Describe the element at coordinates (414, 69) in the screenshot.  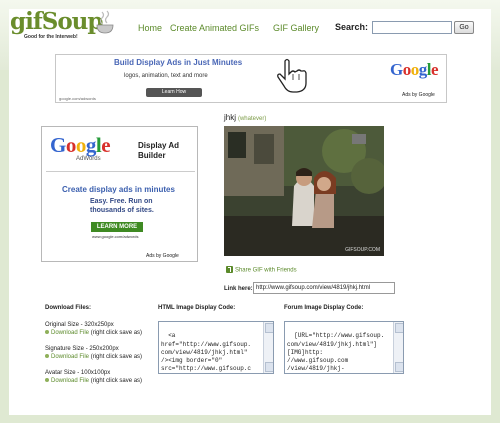
I see `top-ad-google-logo: Google` at that location.